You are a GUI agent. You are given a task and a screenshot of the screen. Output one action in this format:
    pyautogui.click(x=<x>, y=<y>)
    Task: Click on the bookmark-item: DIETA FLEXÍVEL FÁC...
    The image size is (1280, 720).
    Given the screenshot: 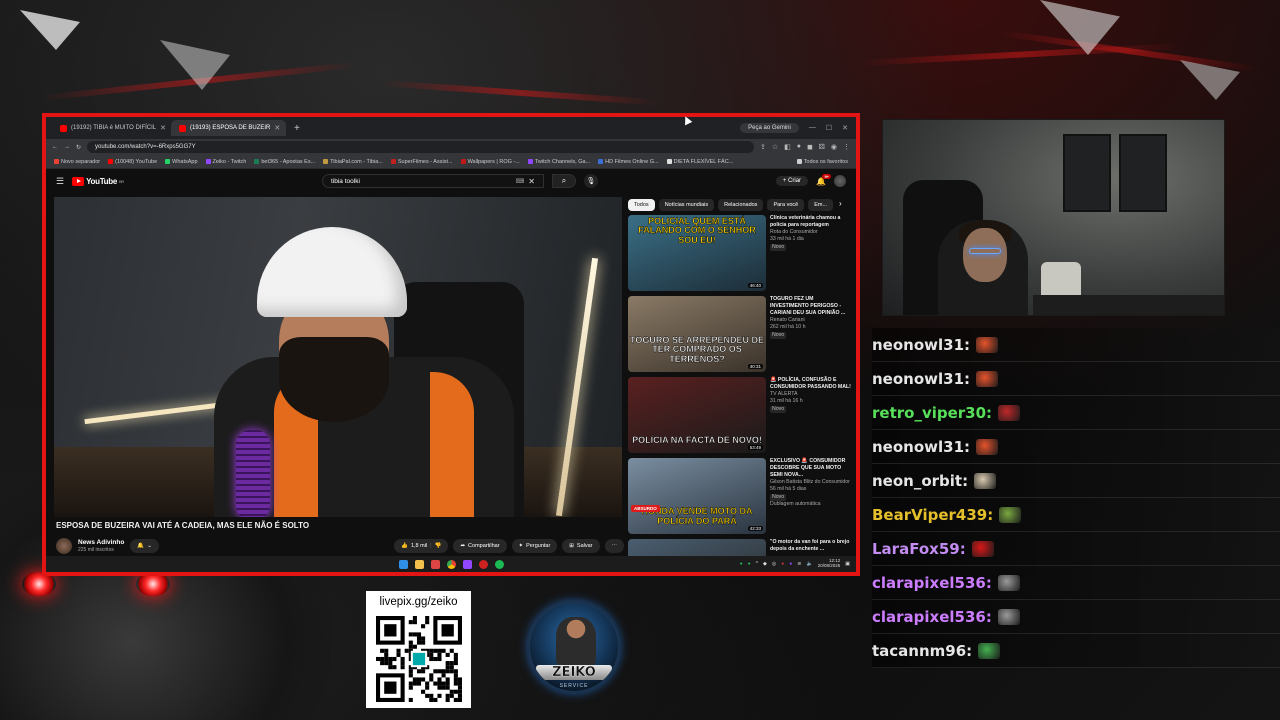 What is the action you would take?
    pyautogui.click(x=699, y=162)
    